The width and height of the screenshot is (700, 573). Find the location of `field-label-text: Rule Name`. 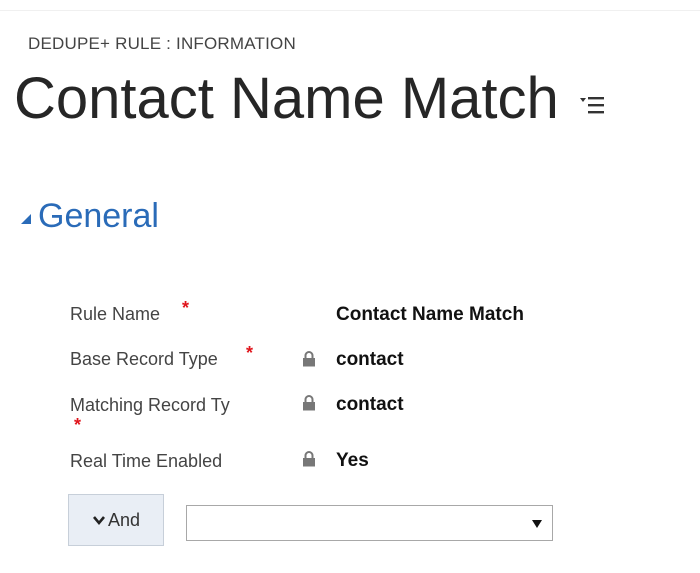

field-label-text: Rule Name is located at coordinates (115, 314).